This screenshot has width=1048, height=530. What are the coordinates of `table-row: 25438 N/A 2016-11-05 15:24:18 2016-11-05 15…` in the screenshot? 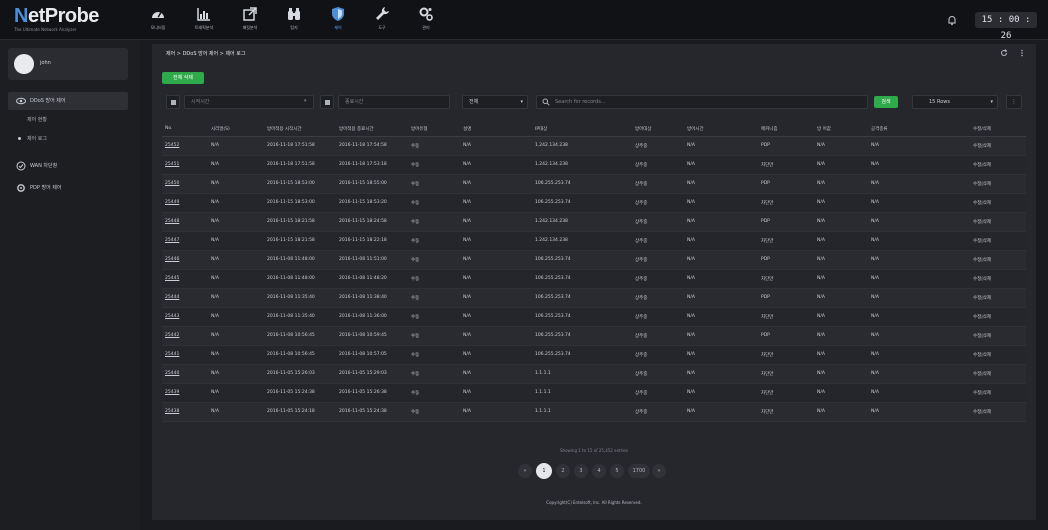 It's located at (594, 412).